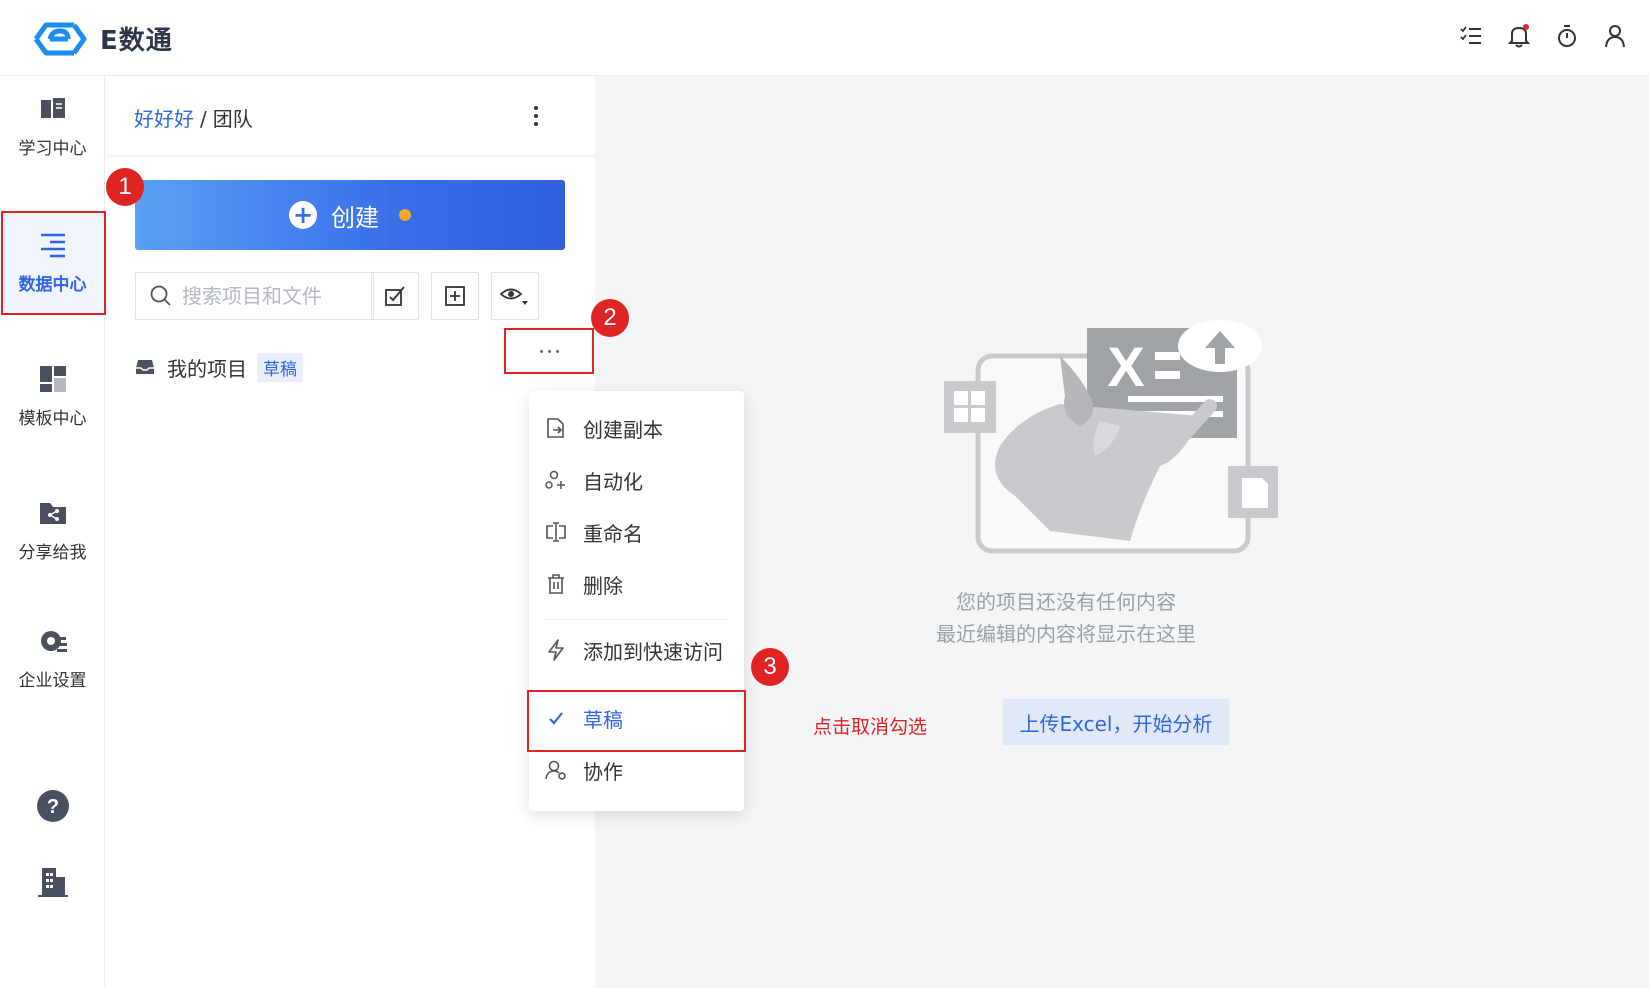 Image resolution: width=1649 pixels, height=988 pixels. What do you see at coordinates (145, 367) in the screenshot?
I see `inbox-icon` at bounding box center [145, 367].